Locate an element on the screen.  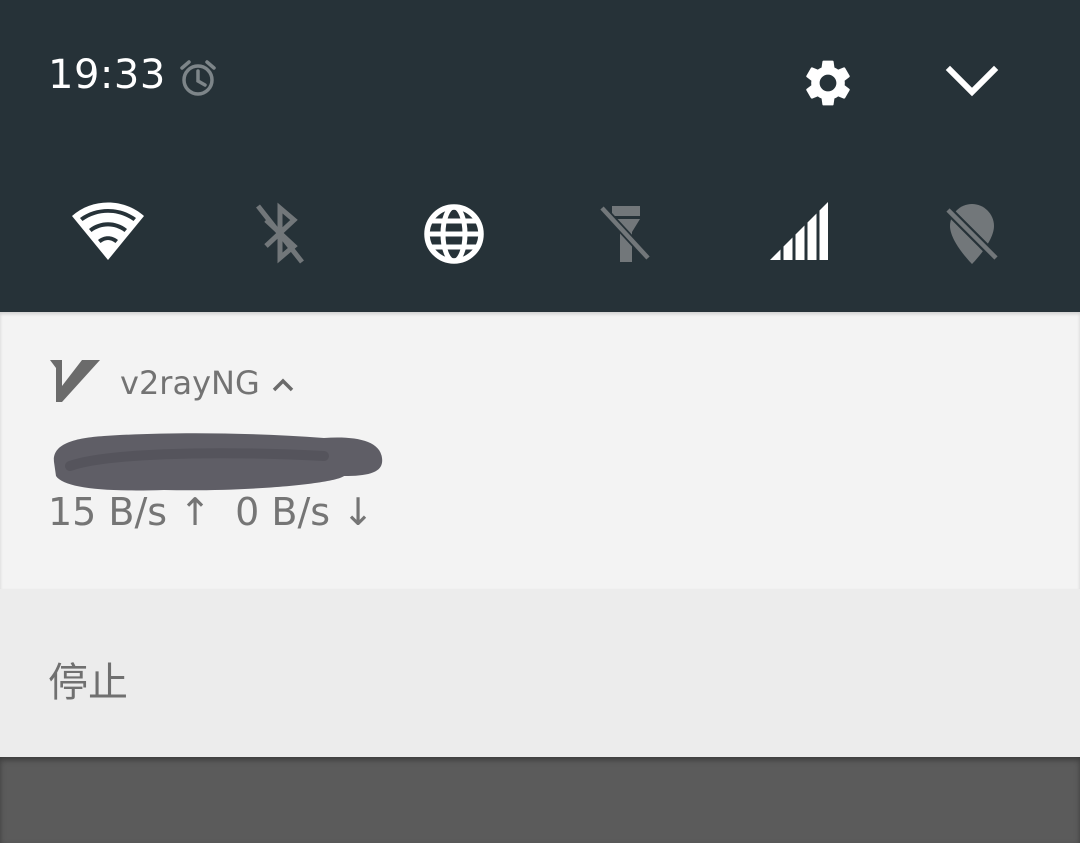
bluetooth-off-icon is located at coordinates (280, 234).